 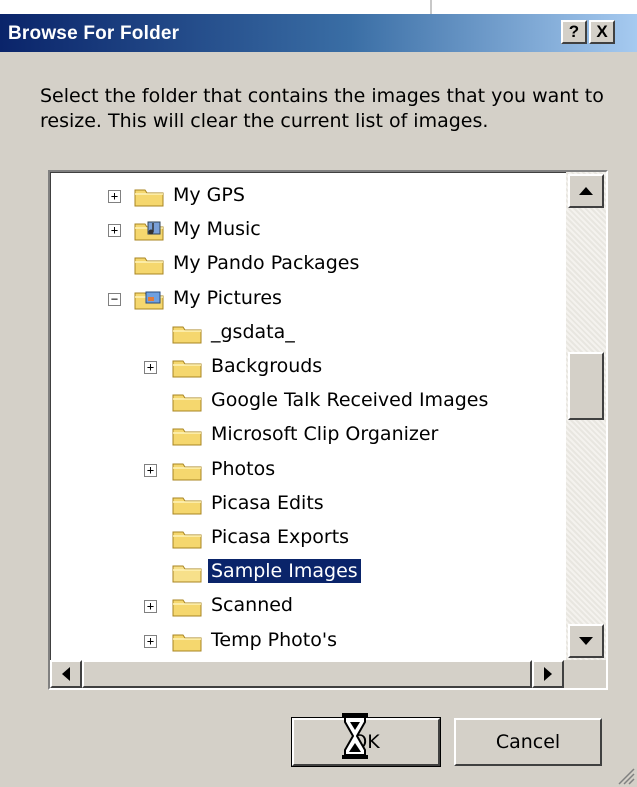 What do you see at coordinates (227, 298) in the screenshot?
I see `tree-item-label: My Pictures` at bounding box center [227, 298].